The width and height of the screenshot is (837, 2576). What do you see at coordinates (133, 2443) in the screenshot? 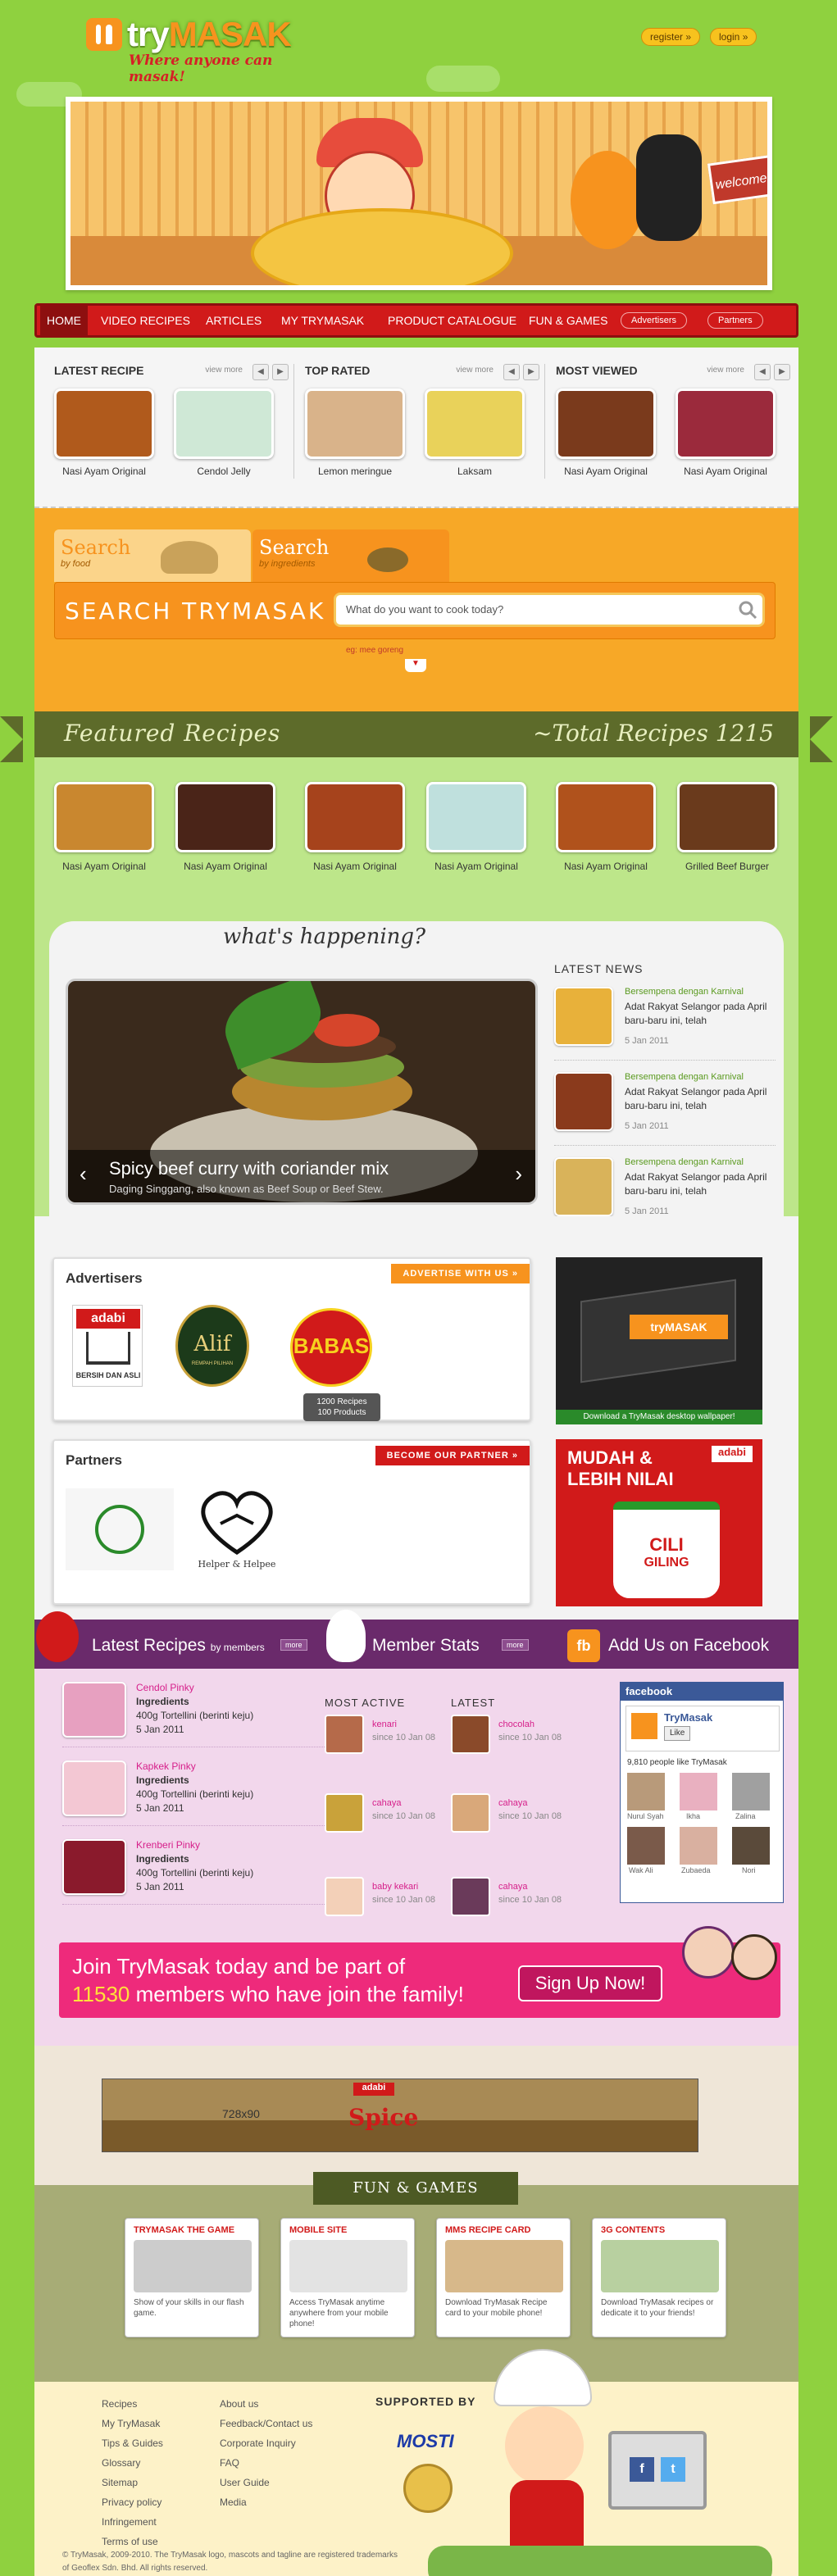
I see `footer-link: Tips & Guides` at bounding box center [133, 2443].